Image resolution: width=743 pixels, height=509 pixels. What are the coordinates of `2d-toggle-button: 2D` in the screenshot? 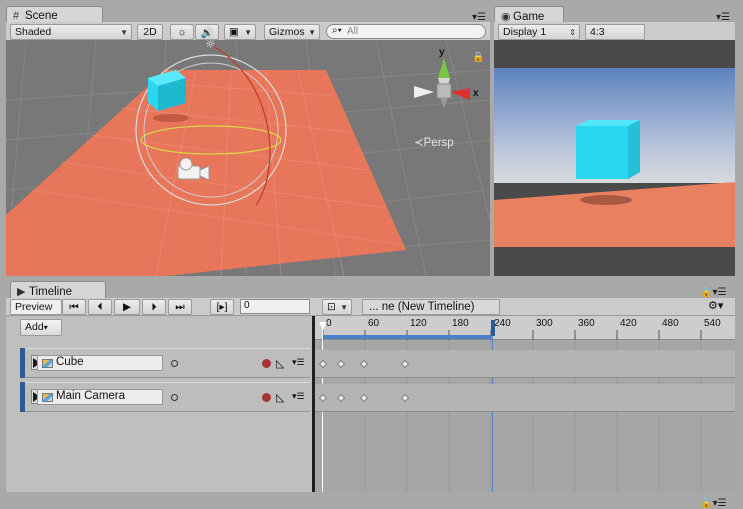 It's located at (150, 32).